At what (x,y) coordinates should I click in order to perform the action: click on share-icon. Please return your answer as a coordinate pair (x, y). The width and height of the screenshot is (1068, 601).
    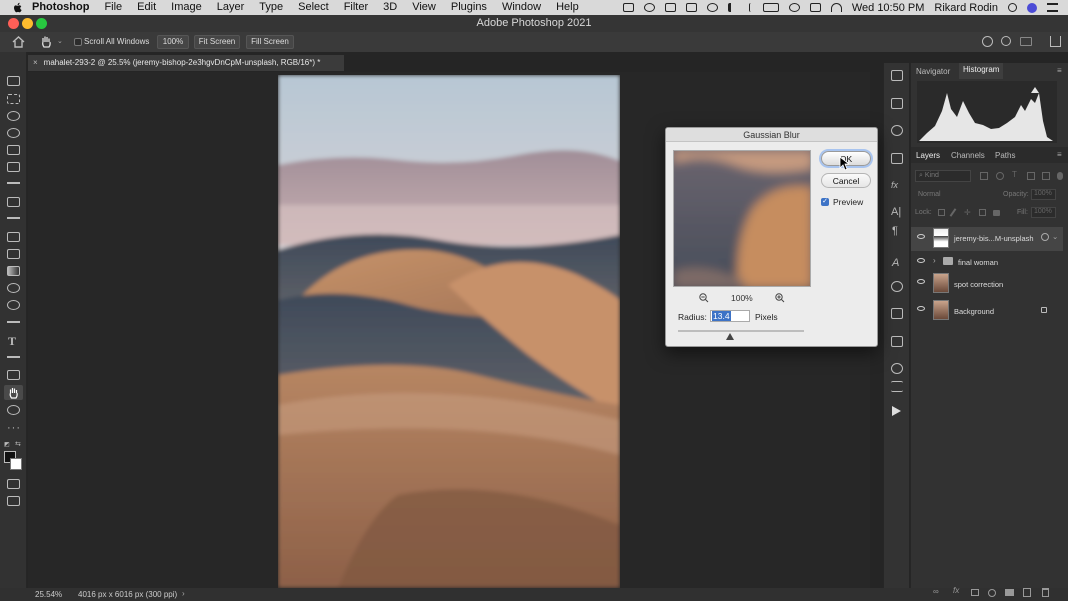
    Looking at the image, I should click on (1055, 41).